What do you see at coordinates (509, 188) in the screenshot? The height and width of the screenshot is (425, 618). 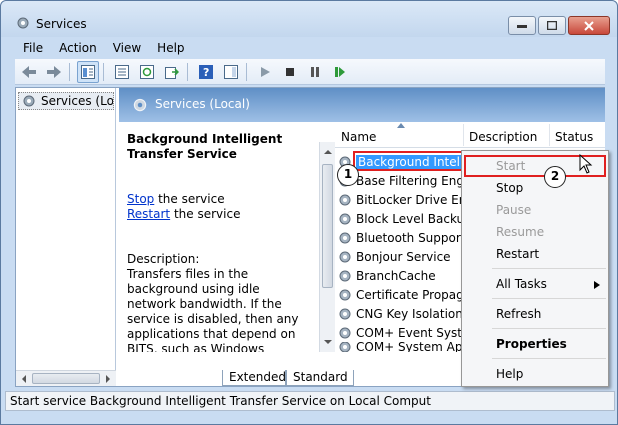 I see `context-menu-stop: Stop` at bounding box center [509, 188].